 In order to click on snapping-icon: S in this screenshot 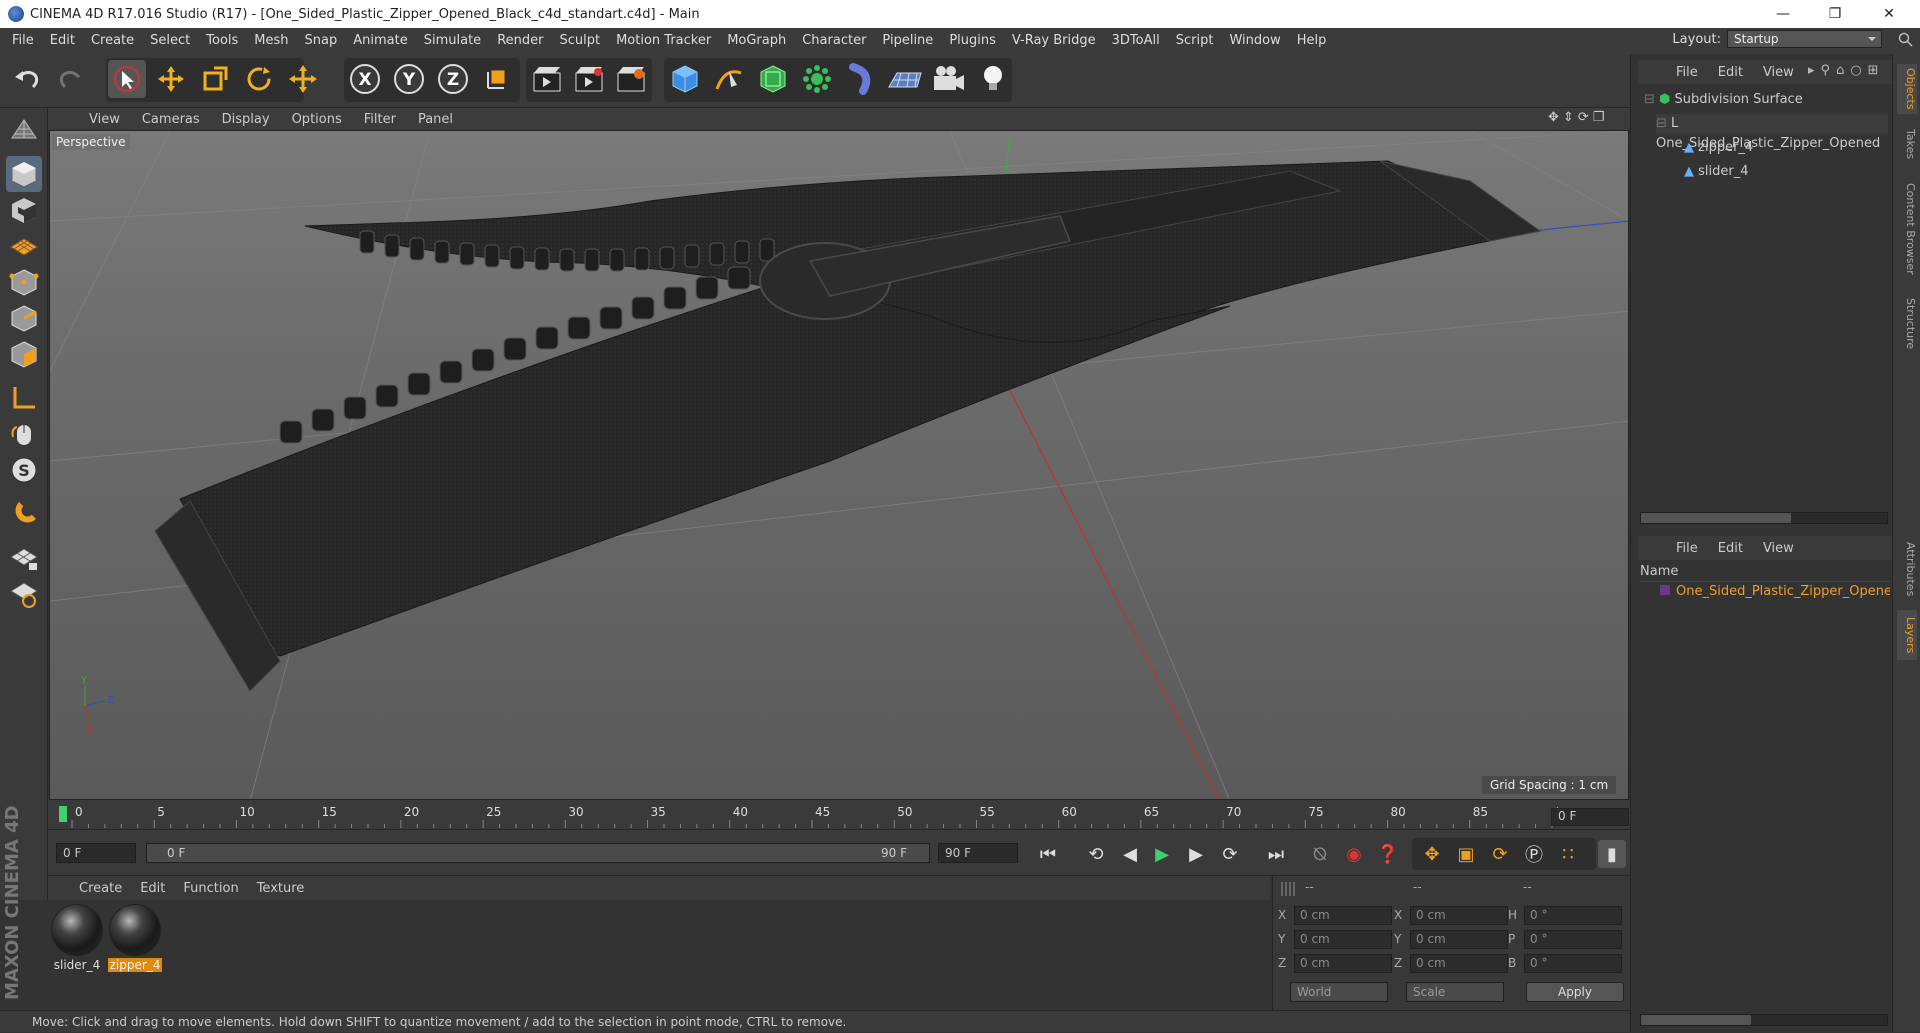, I will do `click(24, 470)`.